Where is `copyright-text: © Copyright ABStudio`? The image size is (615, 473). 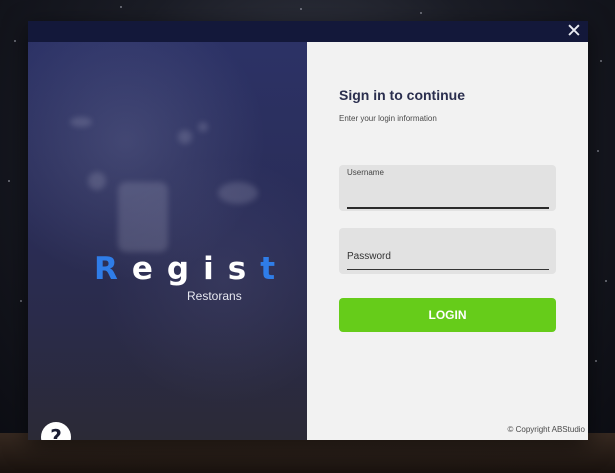 copyright-text: © Copyright ABStudio is located at coordinates (546, 429).